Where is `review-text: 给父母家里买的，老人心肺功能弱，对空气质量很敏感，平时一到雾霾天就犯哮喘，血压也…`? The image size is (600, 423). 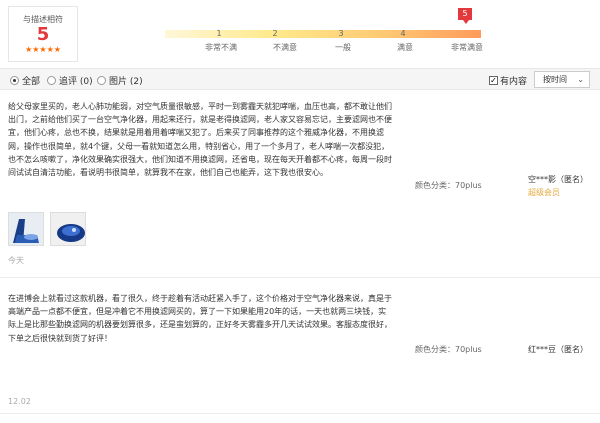 review-text: 给父母家里买的，老人心肺功能弱，对空气质量很敏感，平时一到雾霾天就犯哮喘，血压也… is located at coordinates (200, 140).